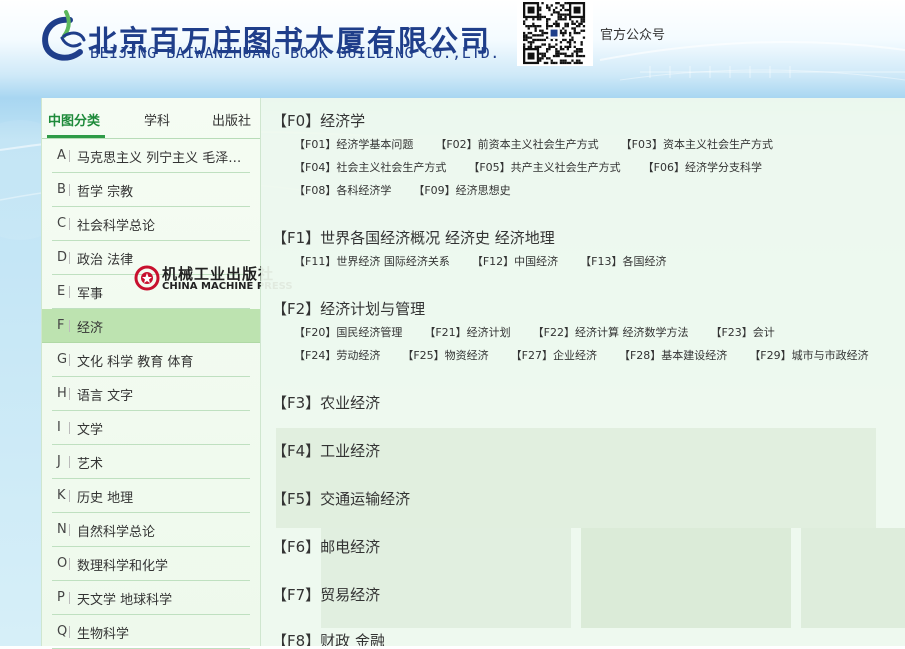 This screenshot has width=905, height=649. I want to click on category-letter: P, so click(61, 597).